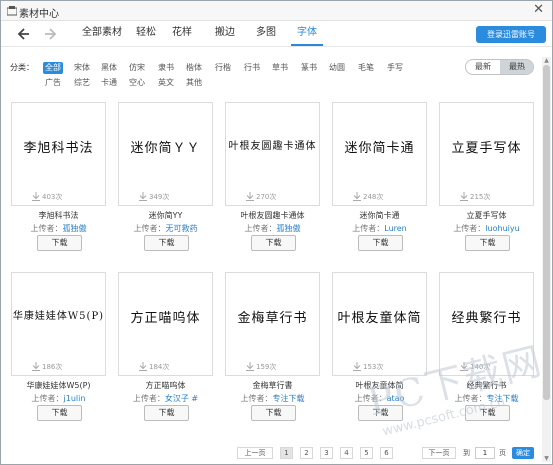 This screenshot has height=465, width=553. I want to click on close-icon: ✕, so click(538, 10).